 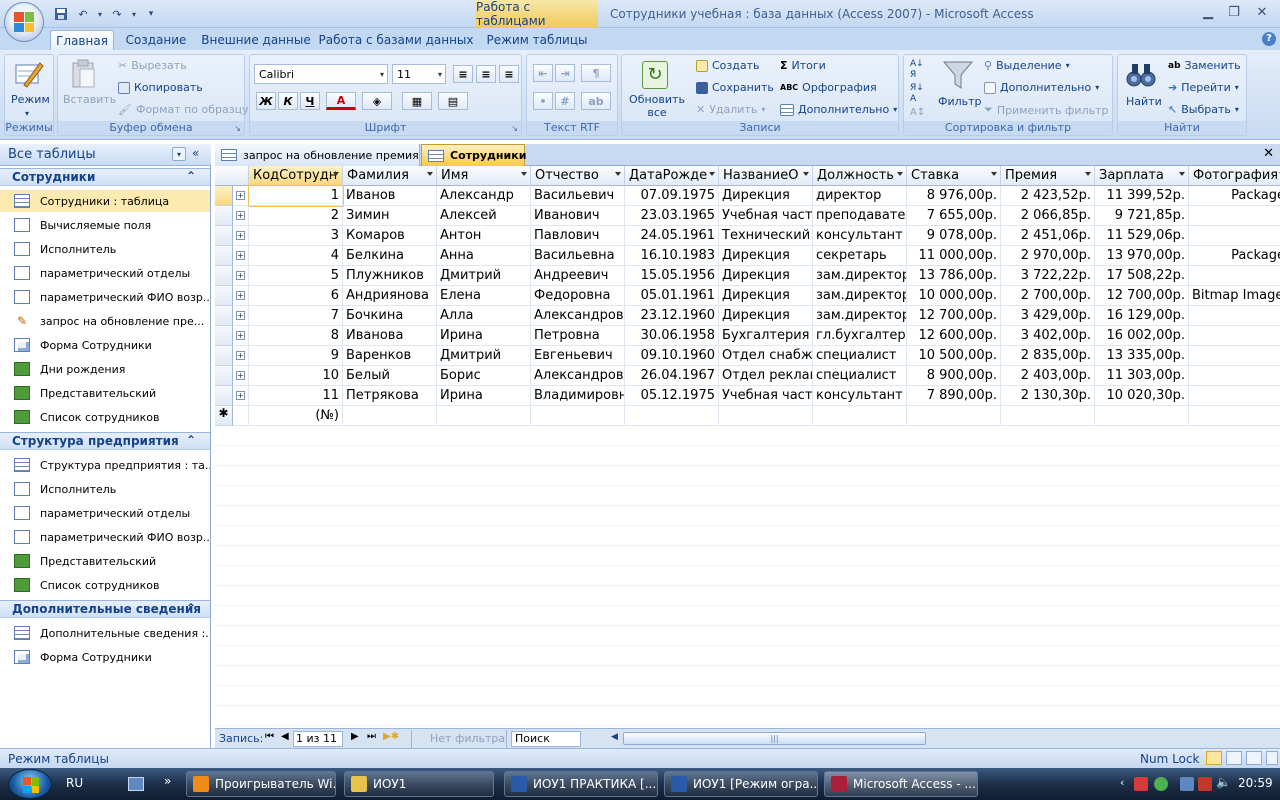 What do you see at coordinates (578, 216) in the screenshot?
I see `table-cell: Иванович` at bounding box center [578, 216].